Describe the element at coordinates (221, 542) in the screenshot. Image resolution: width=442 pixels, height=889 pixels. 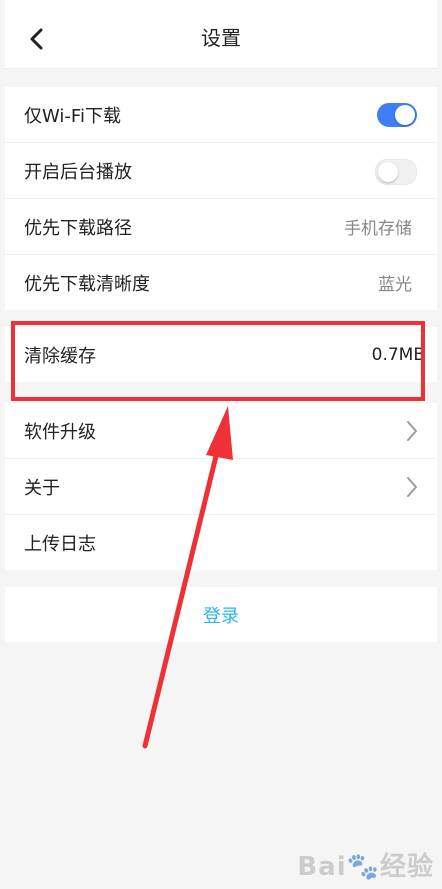
I see `upload-log-row: 上传日志` at that location.